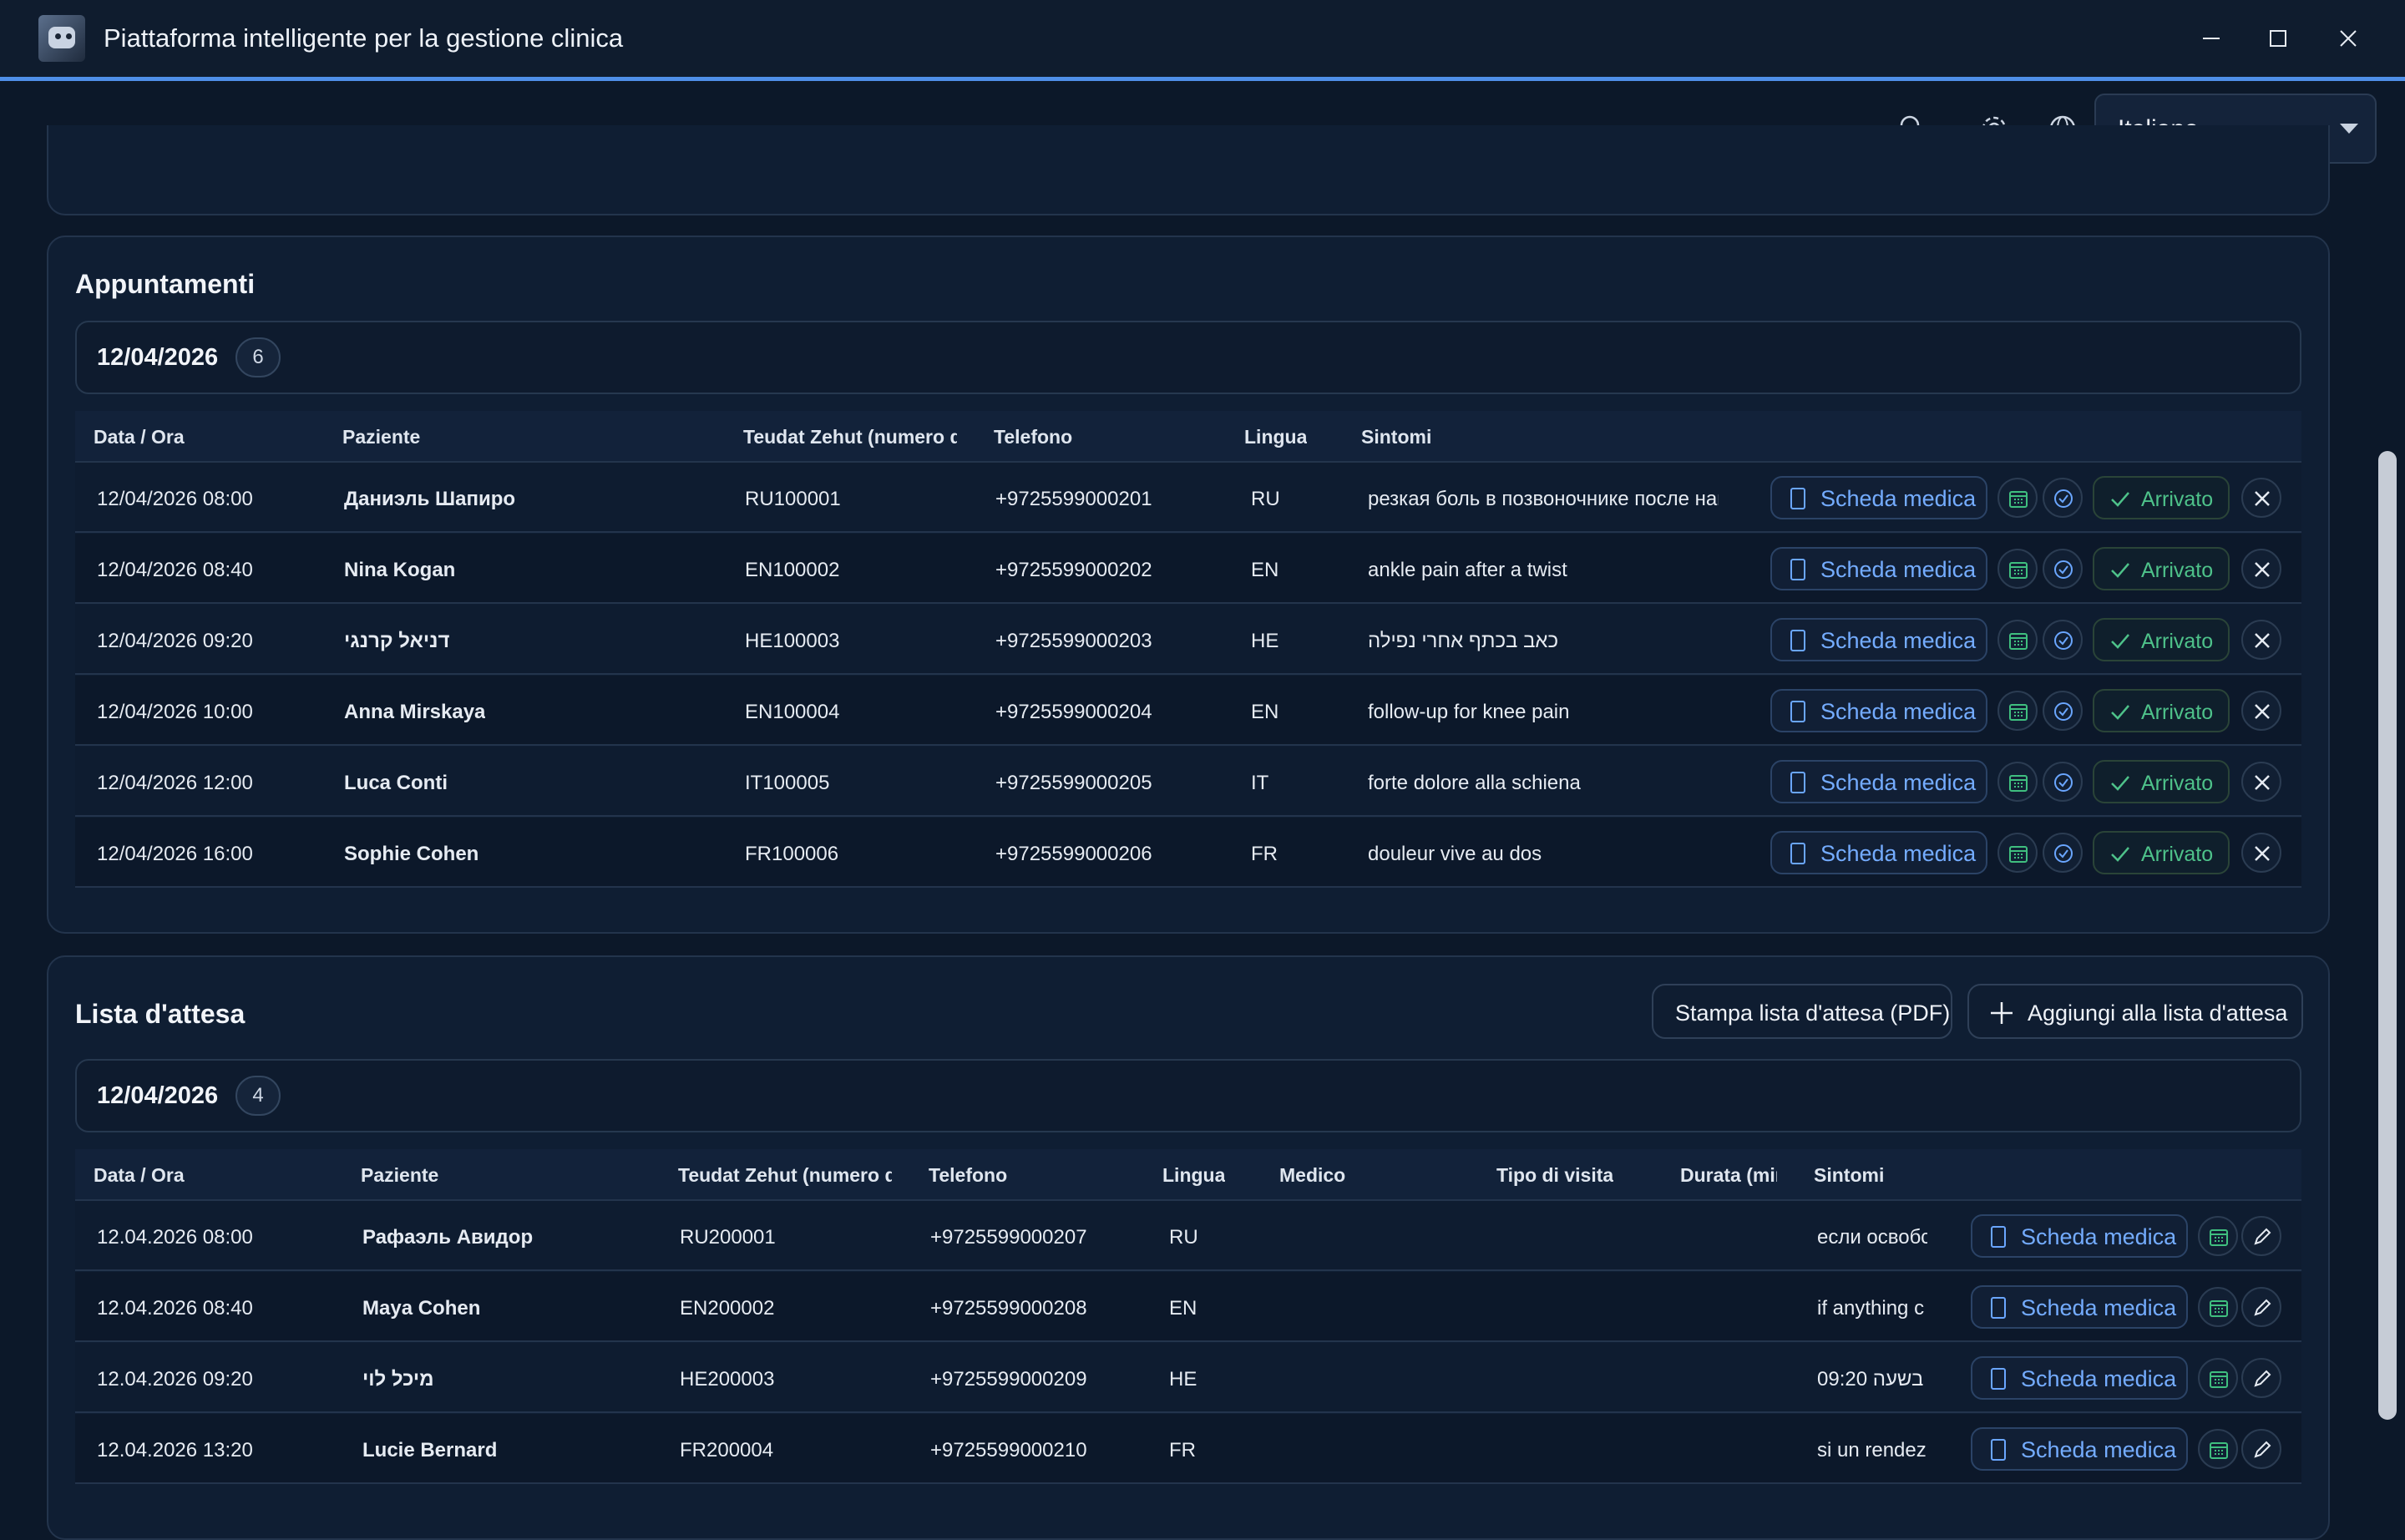  I want to click on column-header: Durata (mir, so click(1729, 1175).